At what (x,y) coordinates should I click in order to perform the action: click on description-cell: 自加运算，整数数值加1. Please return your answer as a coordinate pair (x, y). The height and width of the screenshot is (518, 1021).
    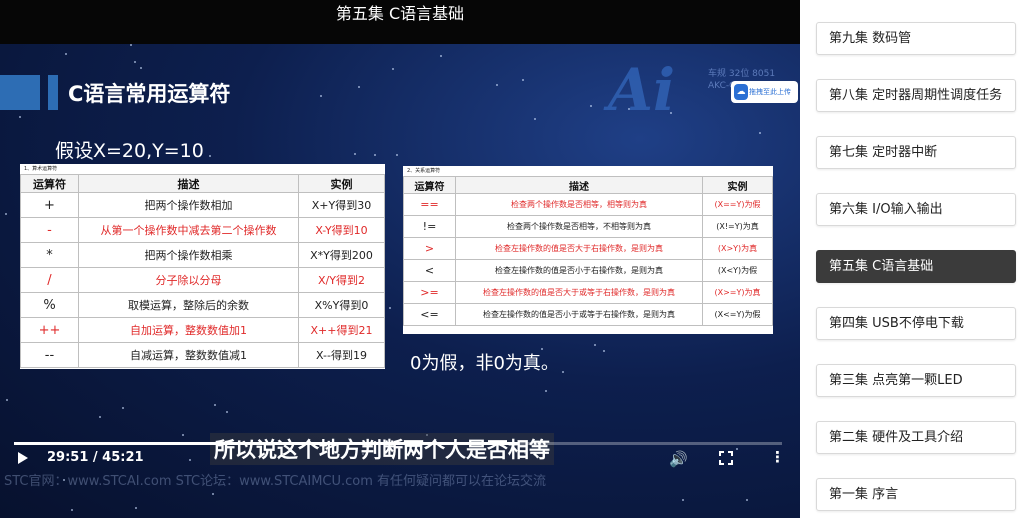
    Looking at the image, I should click on (188, 330).